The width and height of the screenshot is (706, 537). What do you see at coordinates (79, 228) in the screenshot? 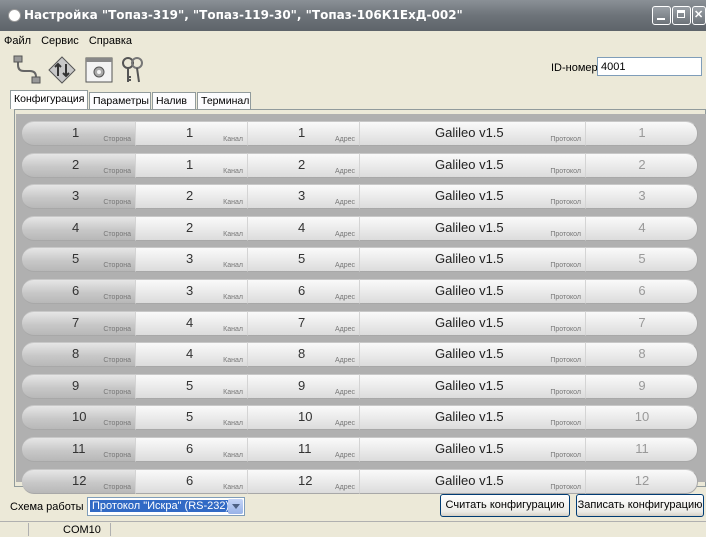
I see `side-cell: 4 Сторона` at bounding box center [79, 228].